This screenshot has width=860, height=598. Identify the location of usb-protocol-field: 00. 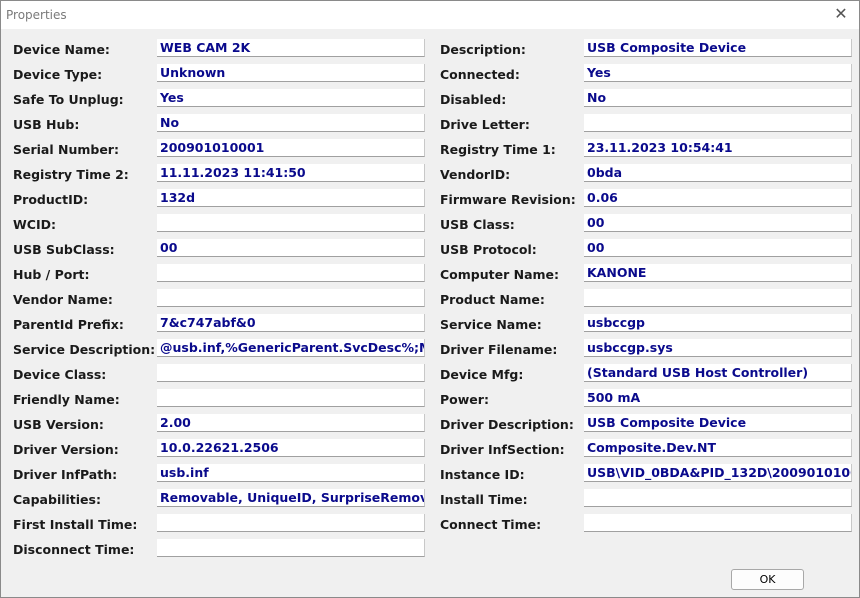
(718, 248).